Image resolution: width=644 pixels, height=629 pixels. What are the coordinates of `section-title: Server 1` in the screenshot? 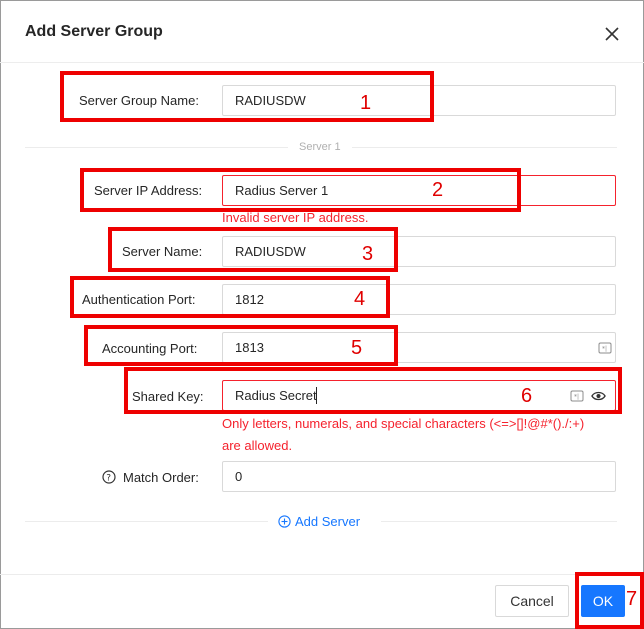 It's located at (320, 147).